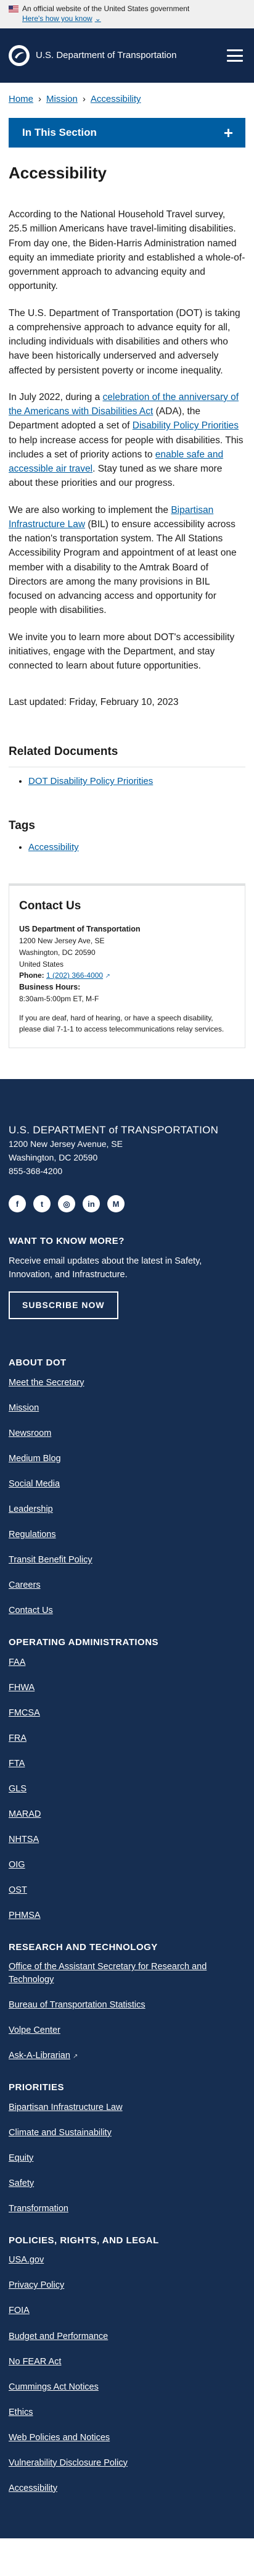  Describe the element at coordinates (34, 2030) in the screenshot. I see `footer-link: Volpe Center` at that location.